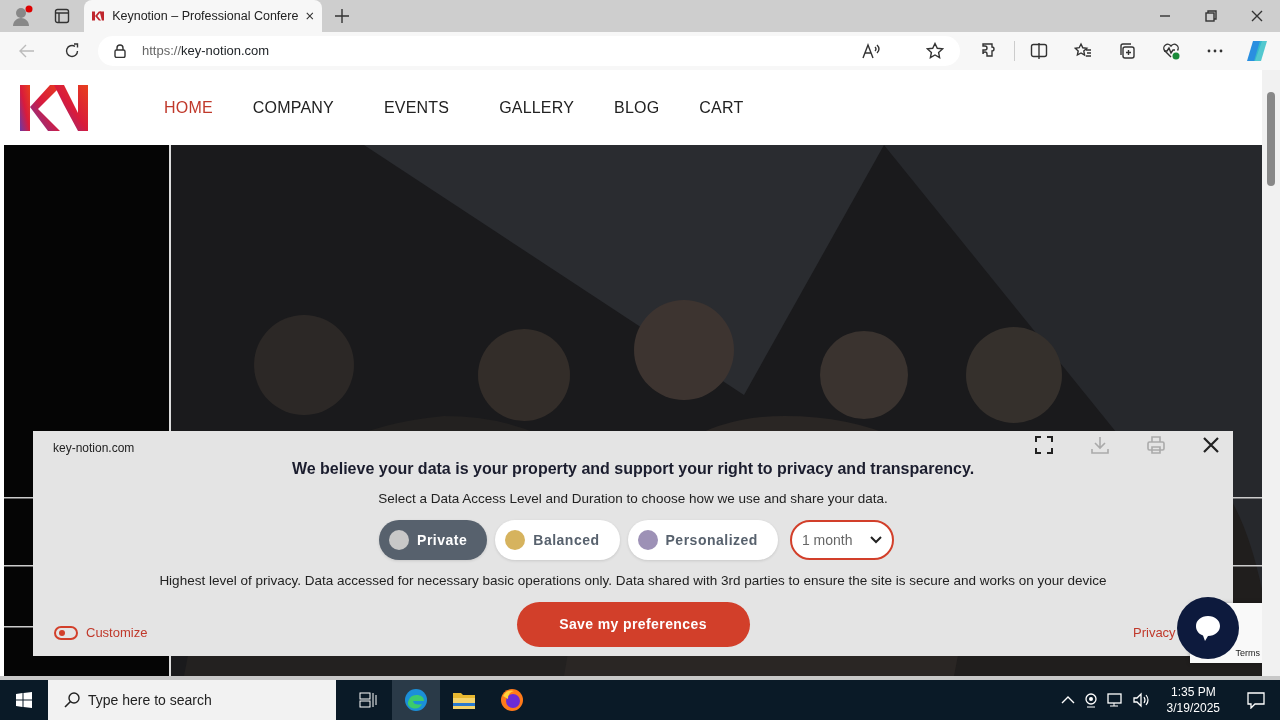 Image resolution: width=1280 pixels, height=720 pixels. Describe the element at coordinates (537, 107) in the screenshot. I see `nav-link: GALLERY` at that location.